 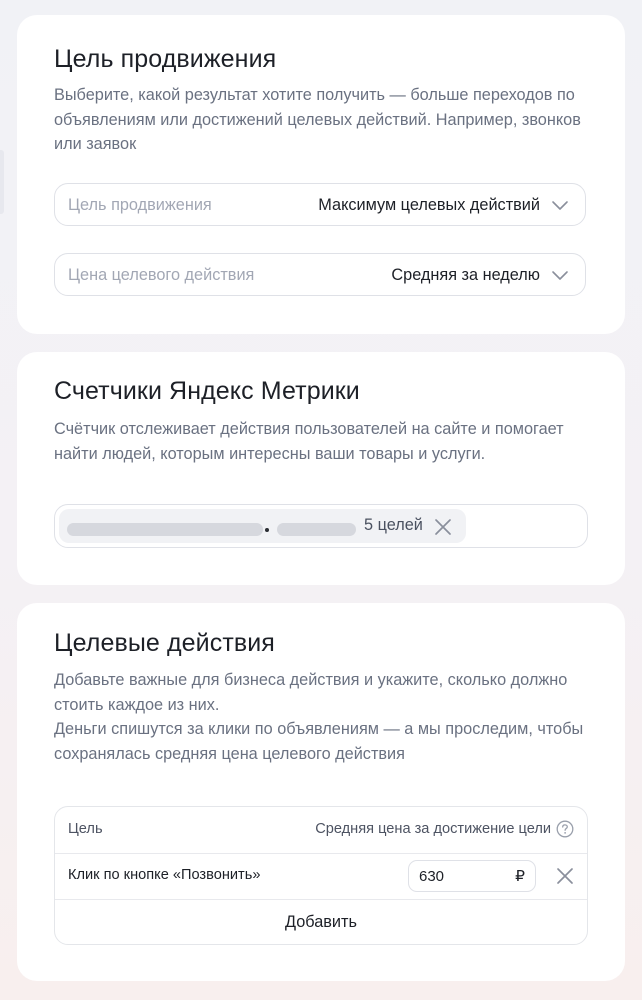 What do you see at coordinates (140, 205) in the screenshot?
I see `promotion-goal-select-label: Цель продвижения` at bounding box center [140, 205].